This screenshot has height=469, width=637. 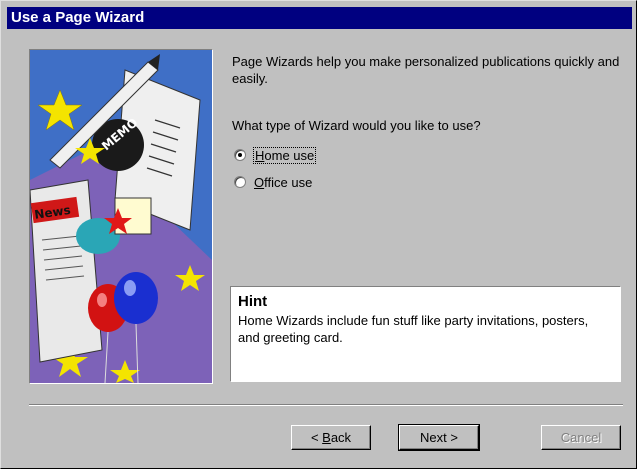 What do you see at coordinates (253, 301) in the screenshot?
I see `hint-title: Hint` at bounding box center [253, 301].